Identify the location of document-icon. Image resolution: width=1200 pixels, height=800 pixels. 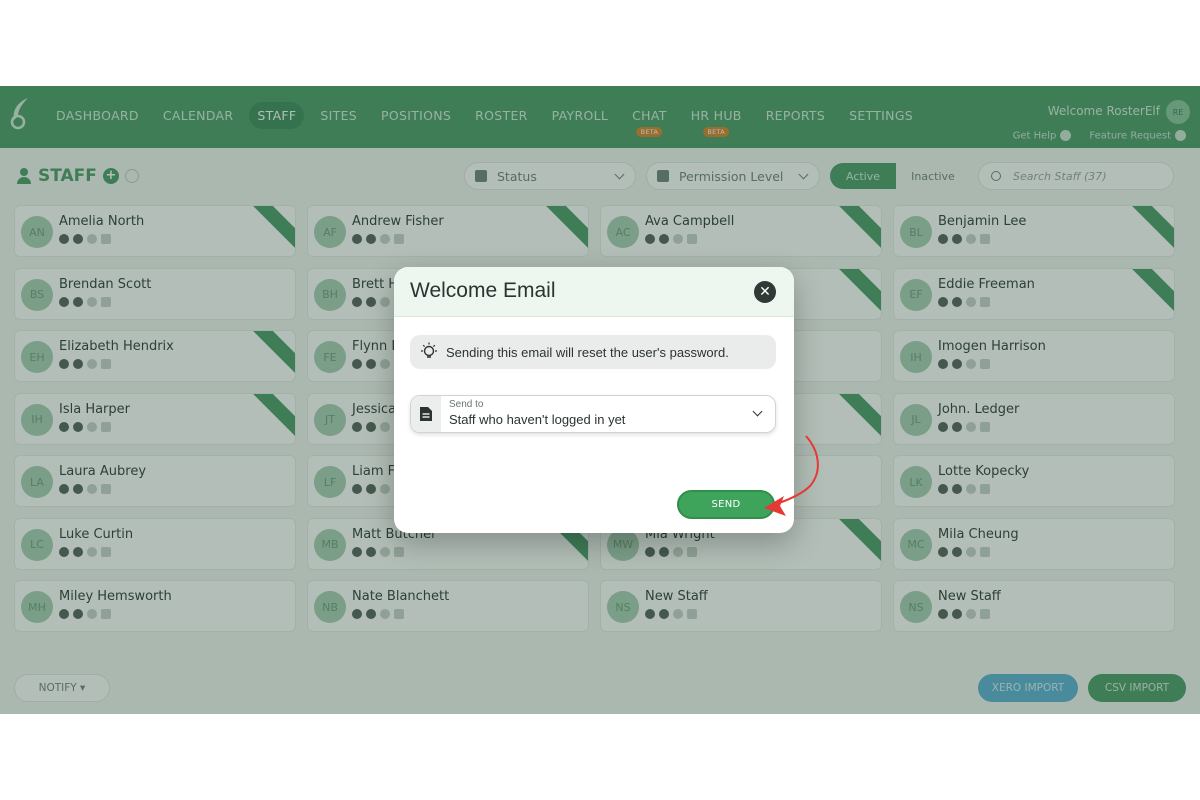
(426, 414).